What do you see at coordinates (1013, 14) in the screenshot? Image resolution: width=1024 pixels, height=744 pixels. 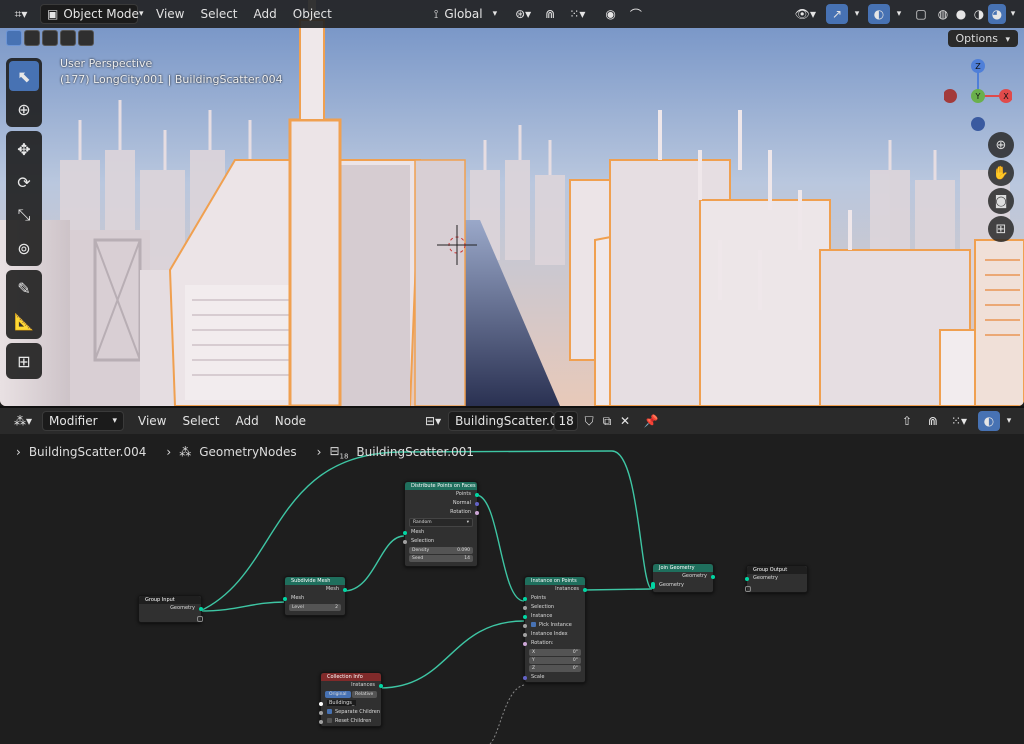 I see `shading-dropdown: ▾` at bounding box center [1013, 14].